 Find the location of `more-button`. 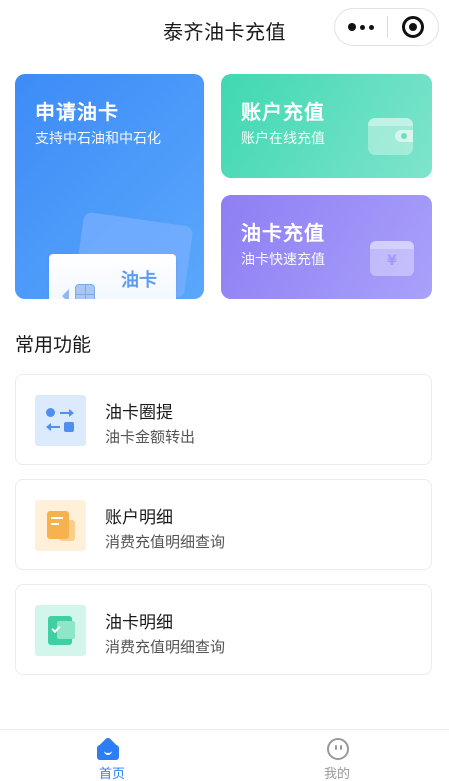

more-button is located at coordinates (361, 27).